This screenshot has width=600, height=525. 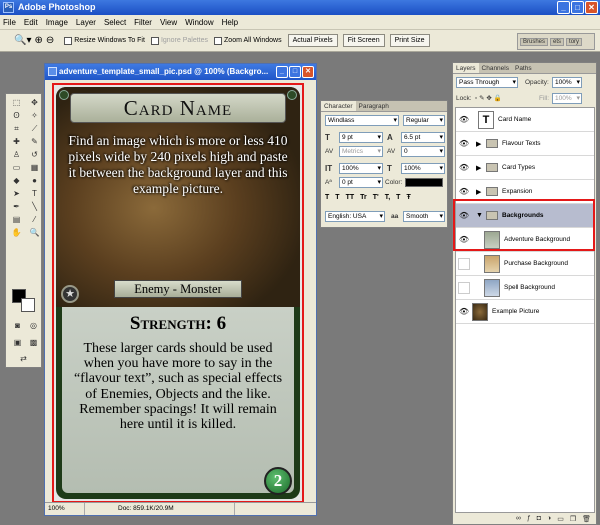 What do you see at coordinates (179, 40) in the screenshot?
I see `ignore-palettes-checkbox: Ignore Palettes` at bounding box center [179, 40].